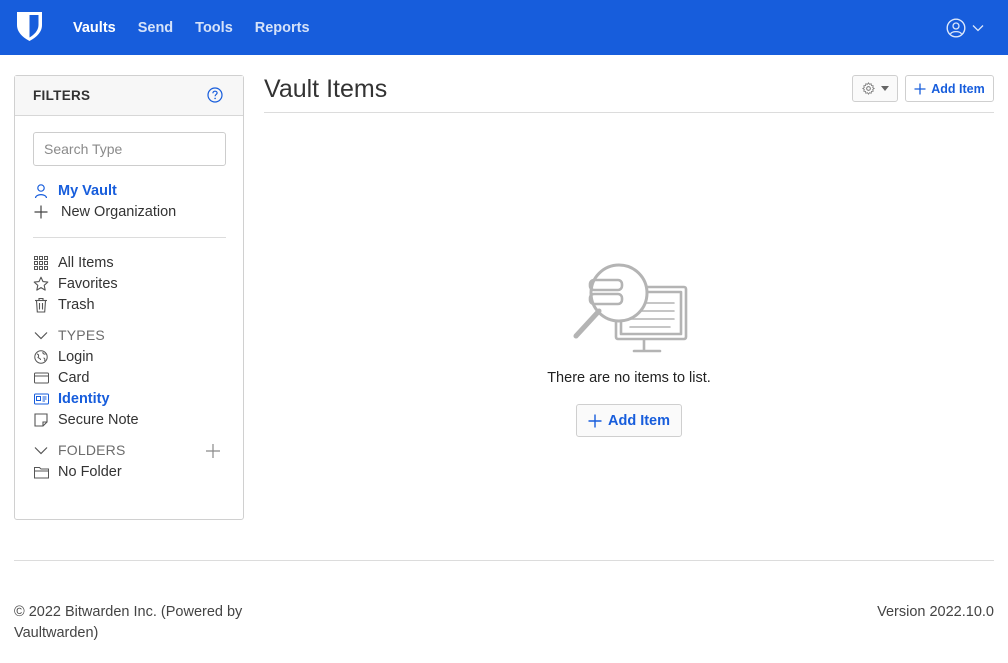  What do you see at coordinates (155, 28) in the screenshot?
I see `nav-send: Send` at bounding box center [155, 28].